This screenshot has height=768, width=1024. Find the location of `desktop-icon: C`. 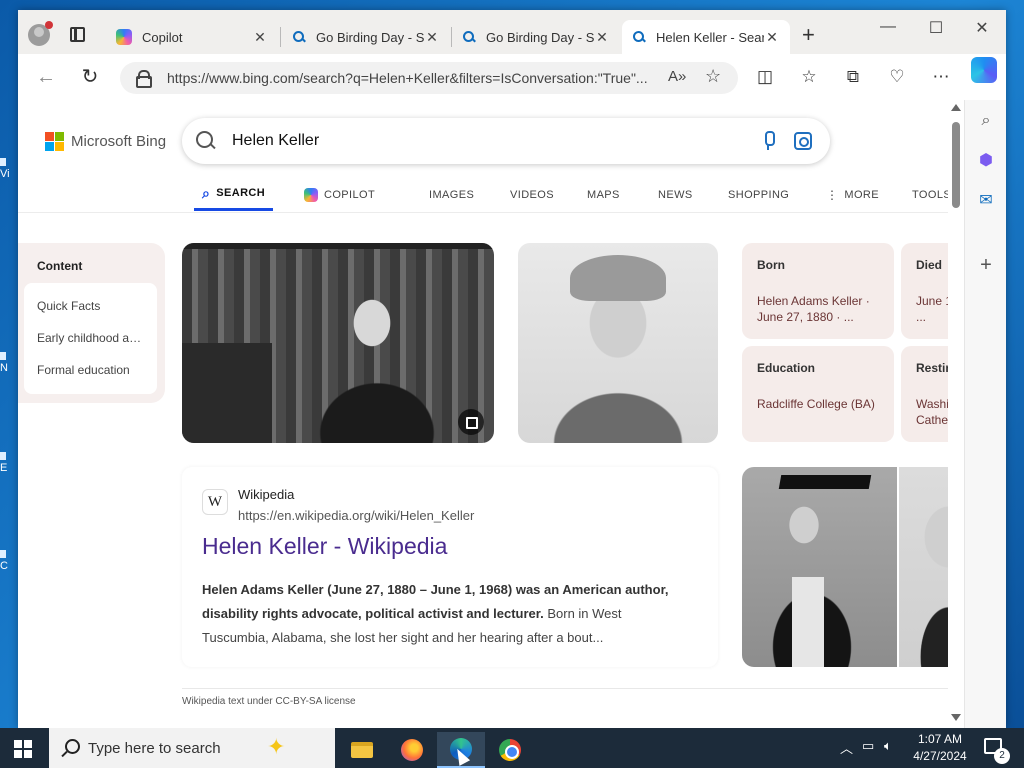

desktop-icon: C is located at coordinates (9, 561).